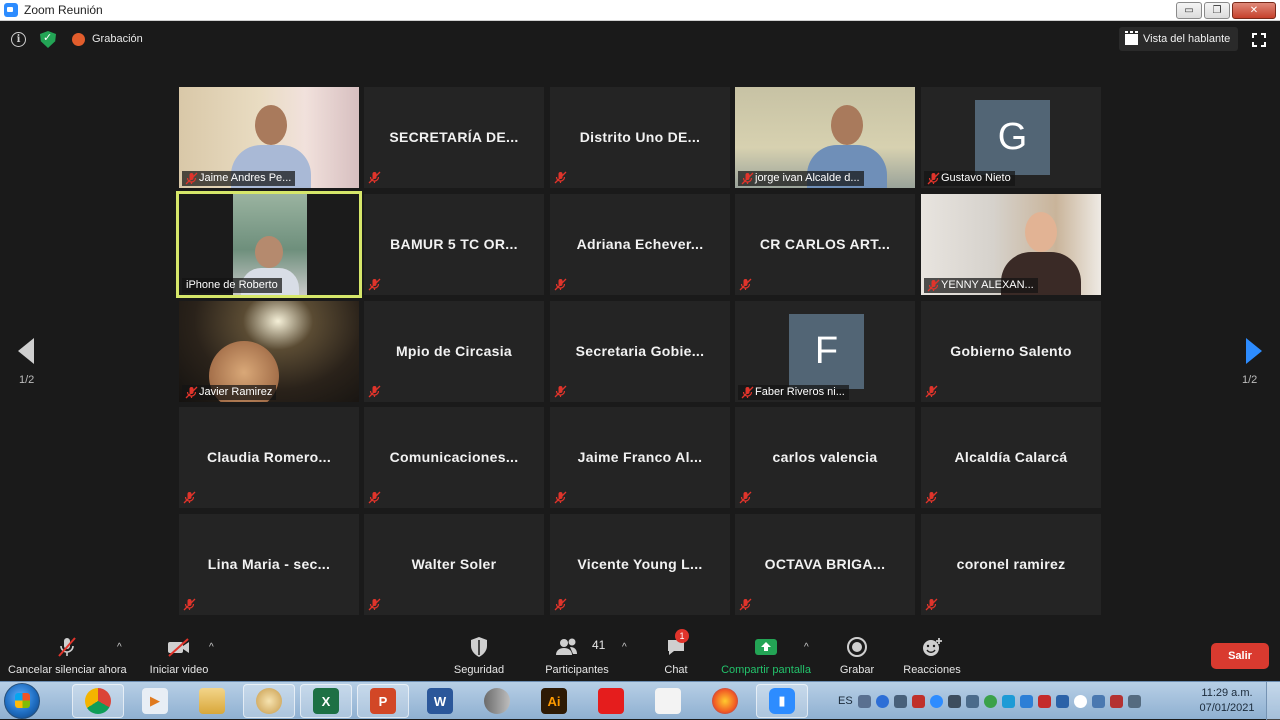  Describe the element at coordinates (119, 647) in the screenshot. I see `audio-options-caret: ^` at that location.